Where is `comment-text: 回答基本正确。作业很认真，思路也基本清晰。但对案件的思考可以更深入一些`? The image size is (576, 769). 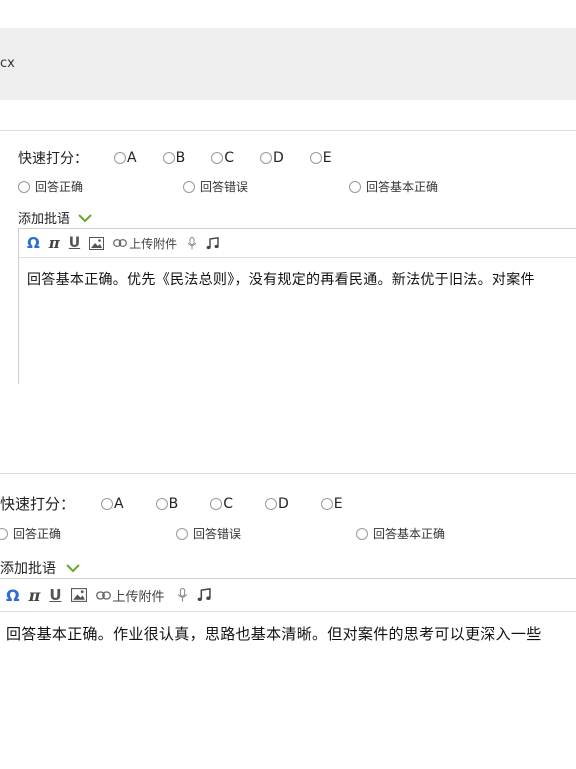 comment-text: 回答基本正确。作业很认真，思路也基本清晰。但对案件的思考可以更深入一些 is located at coordinates (274, 633).